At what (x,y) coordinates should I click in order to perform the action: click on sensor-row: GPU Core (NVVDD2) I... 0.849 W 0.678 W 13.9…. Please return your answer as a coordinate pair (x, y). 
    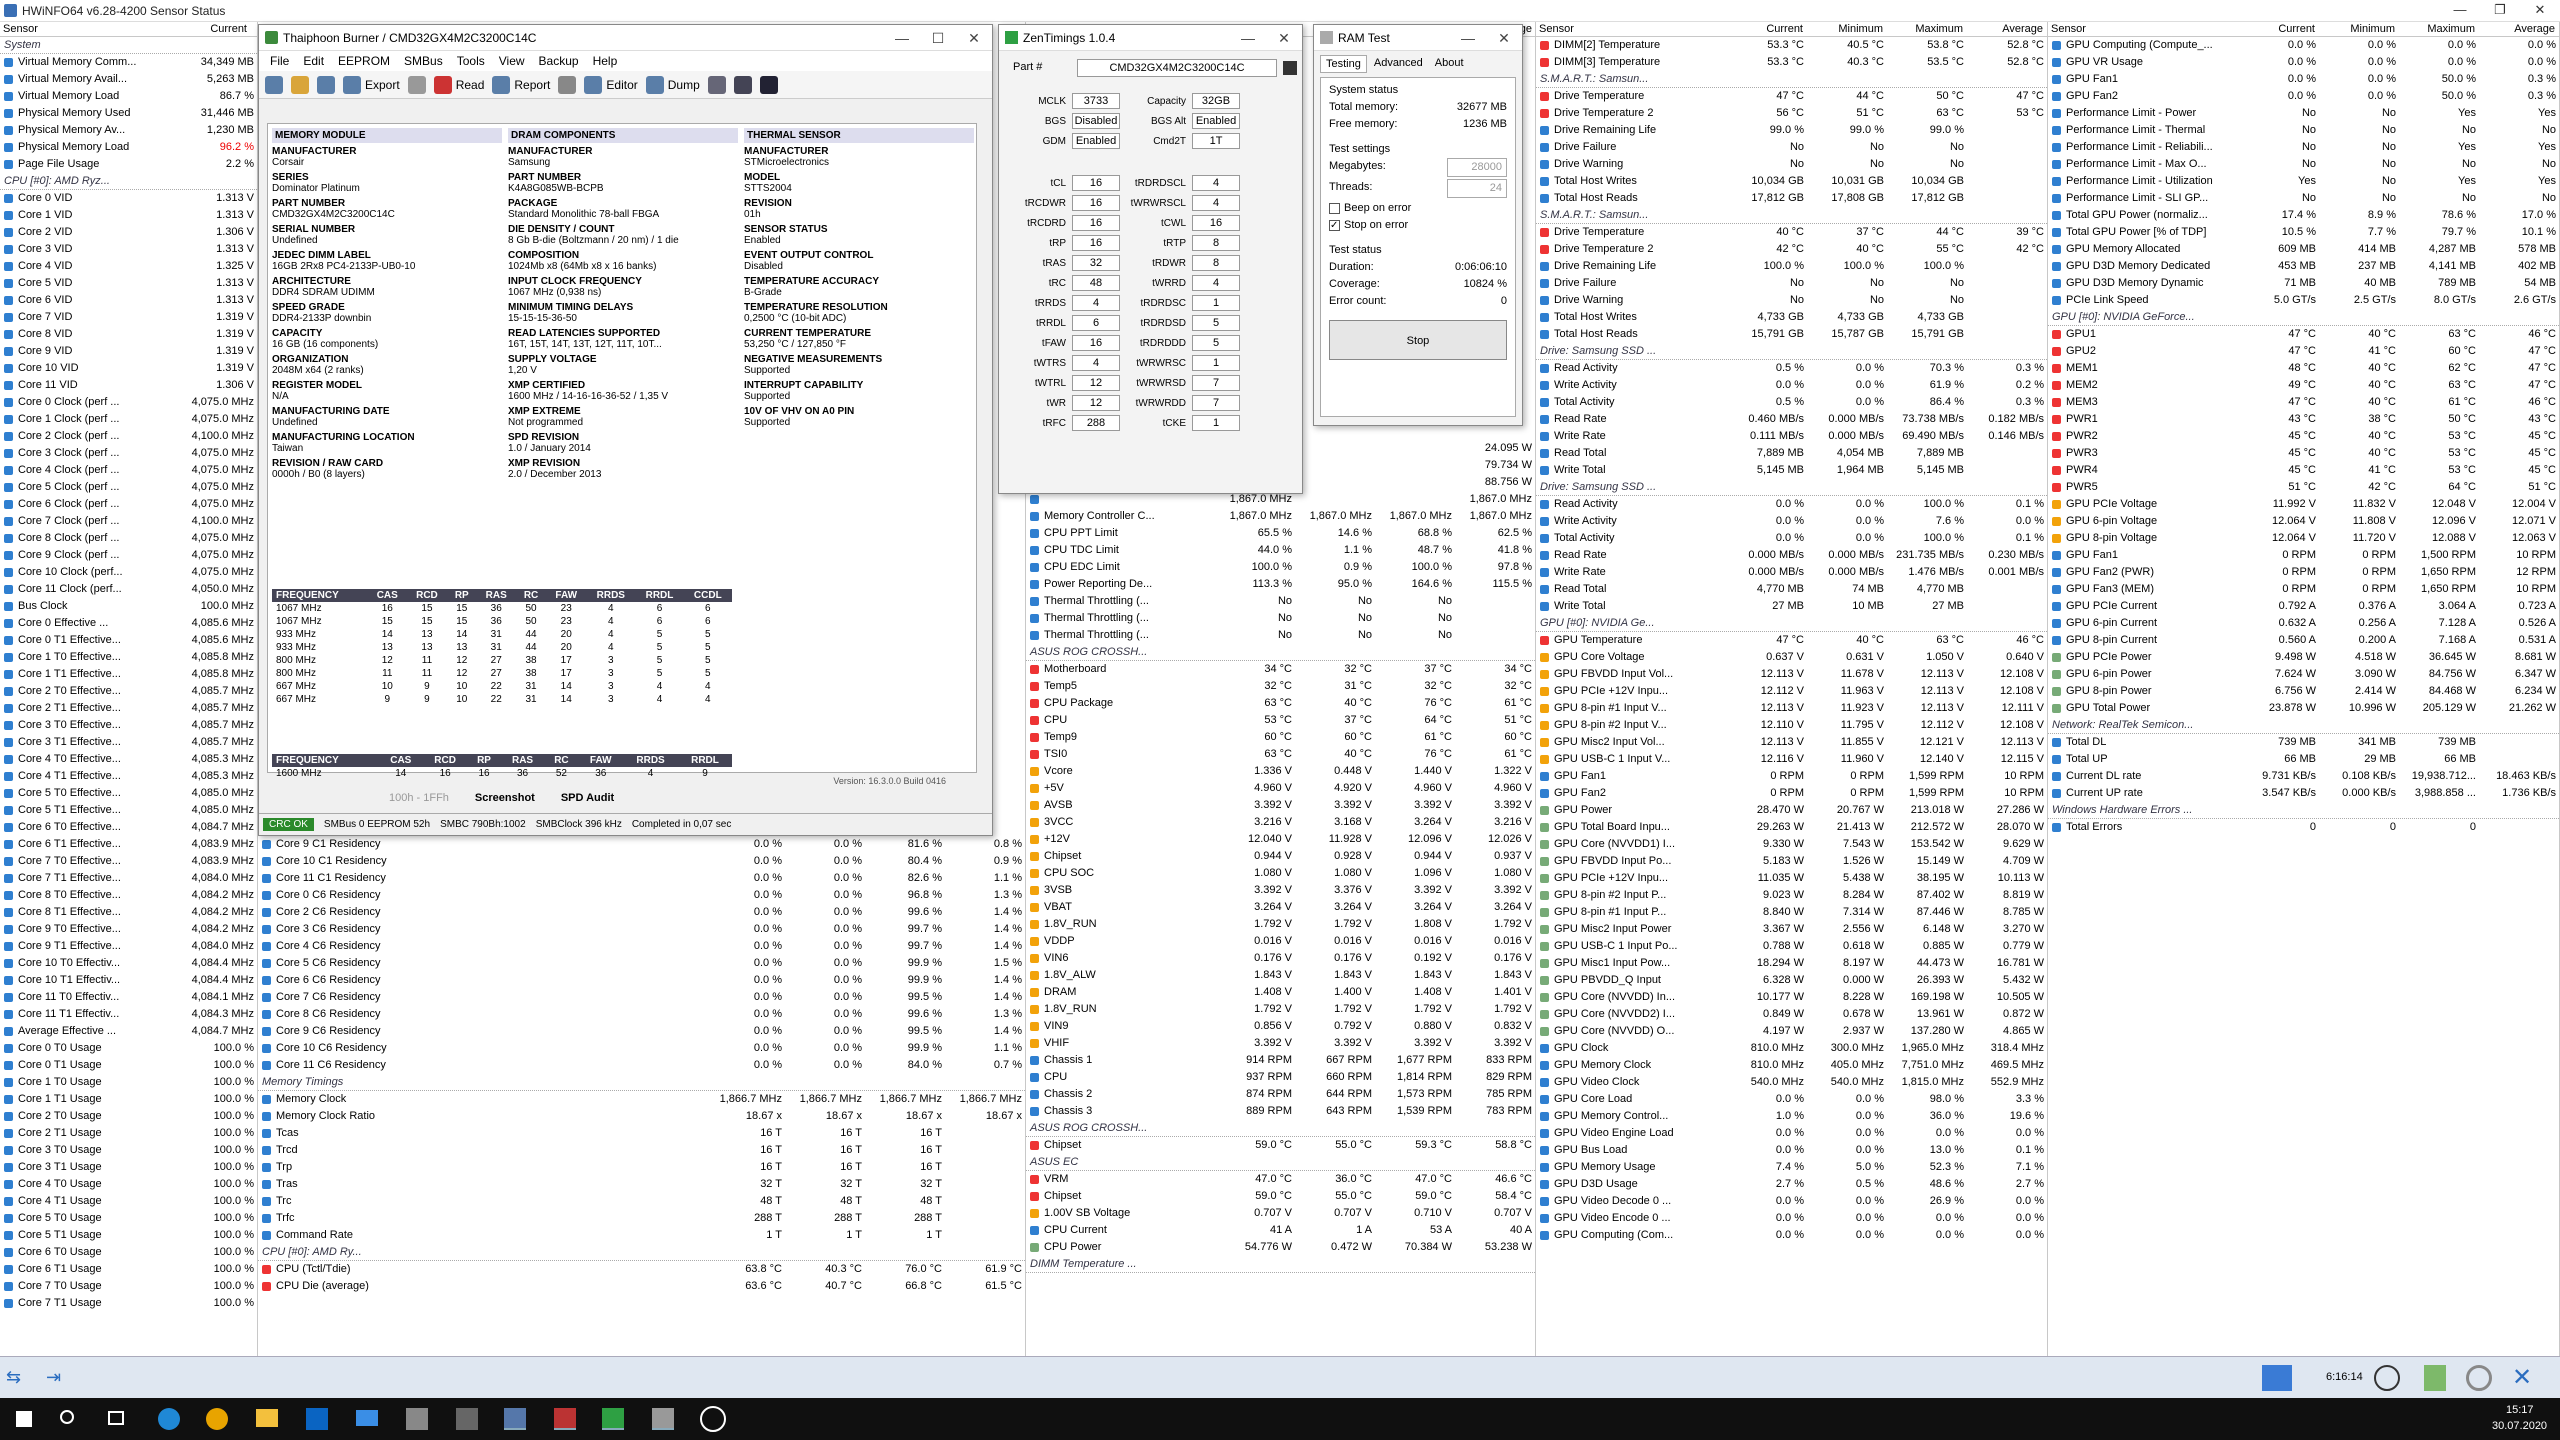
    Looking at the image, I should click on (1791, 1014).